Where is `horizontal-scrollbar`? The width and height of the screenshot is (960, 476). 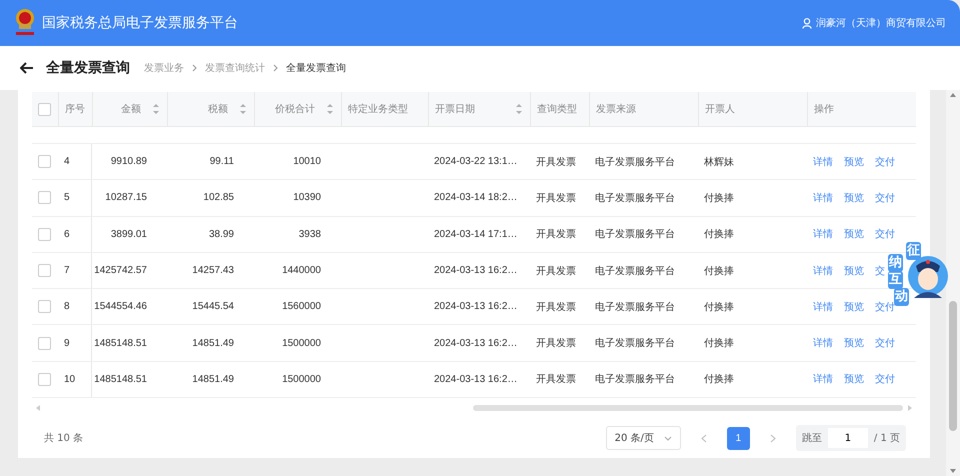
horizontal-scrollbar is located at coordinates (688, 408).